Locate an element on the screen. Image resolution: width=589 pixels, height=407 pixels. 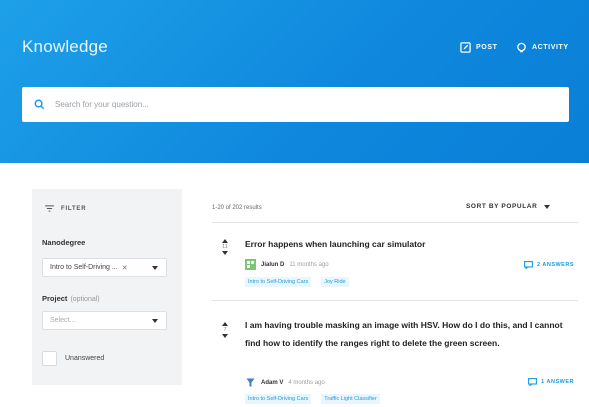
filter-heading: FILTER is located at coordinates (65, 208).